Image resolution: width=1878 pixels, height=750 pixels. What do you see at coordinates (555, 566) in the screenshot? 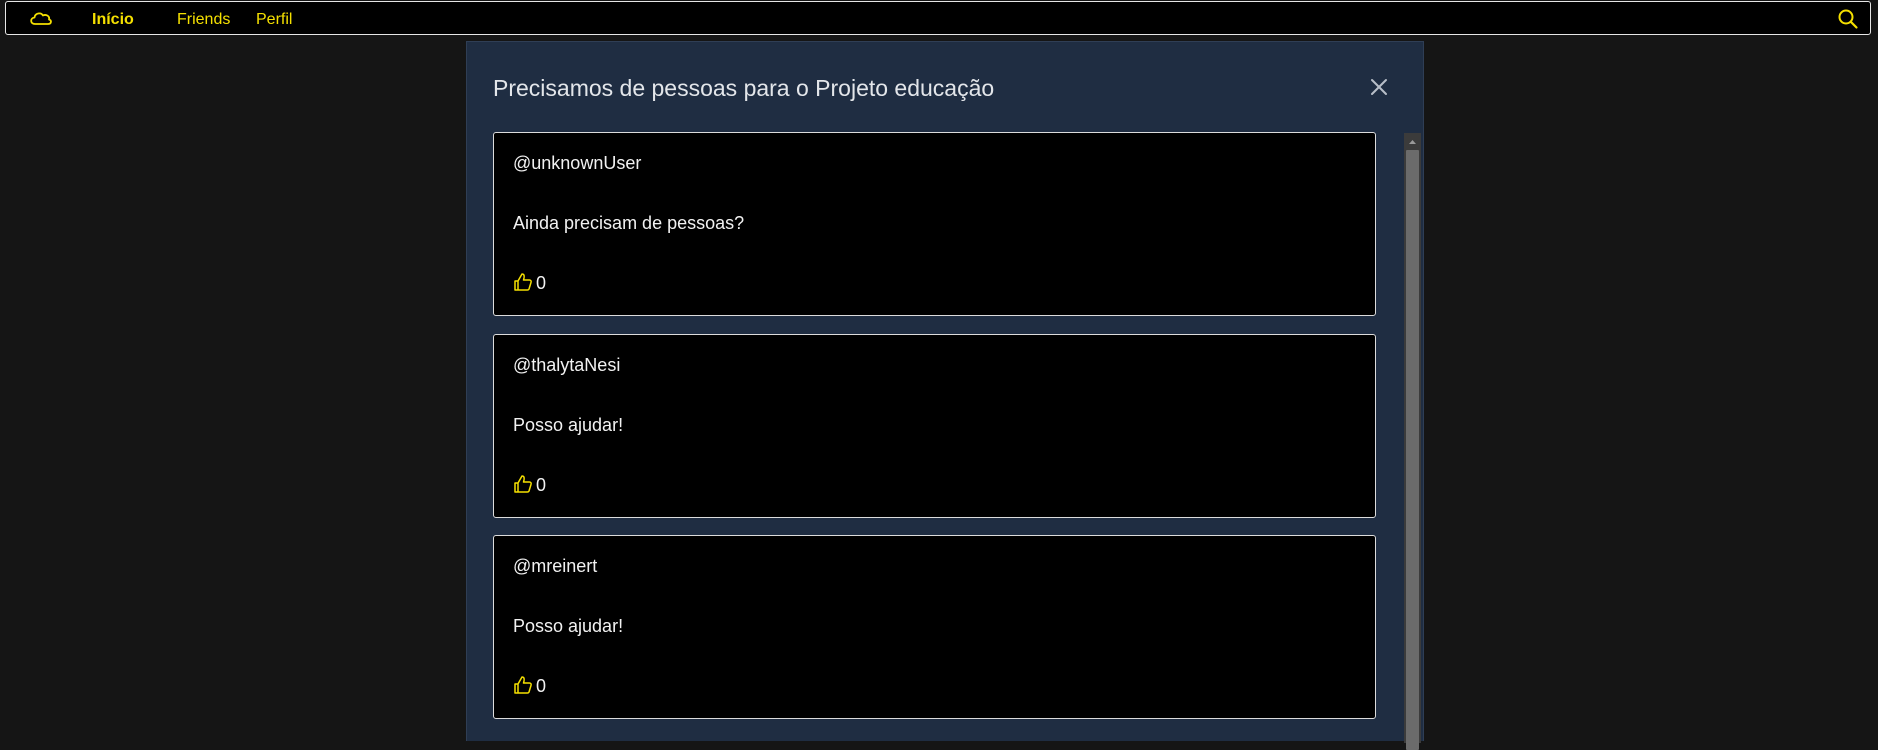
I see `comment-username: @mreinert` at bounding box center [555, 566].